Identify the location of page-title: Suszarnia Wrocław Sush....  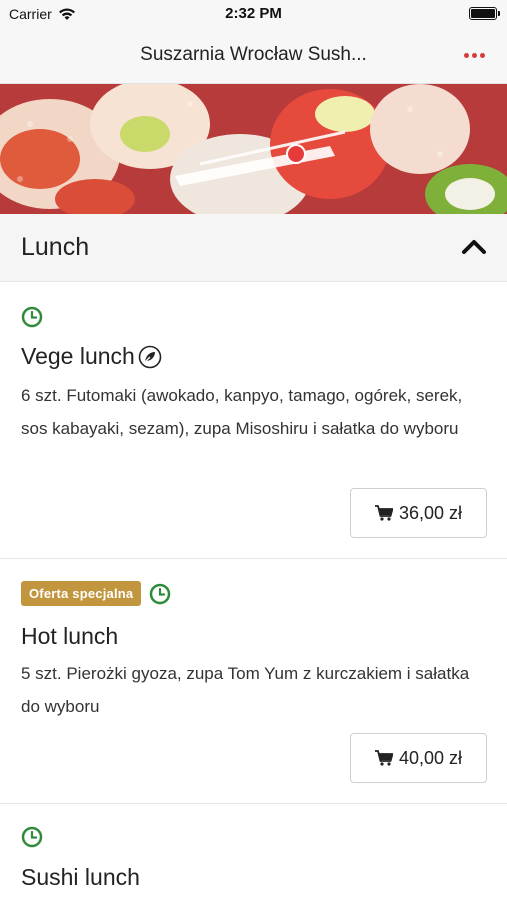
(253, 54).